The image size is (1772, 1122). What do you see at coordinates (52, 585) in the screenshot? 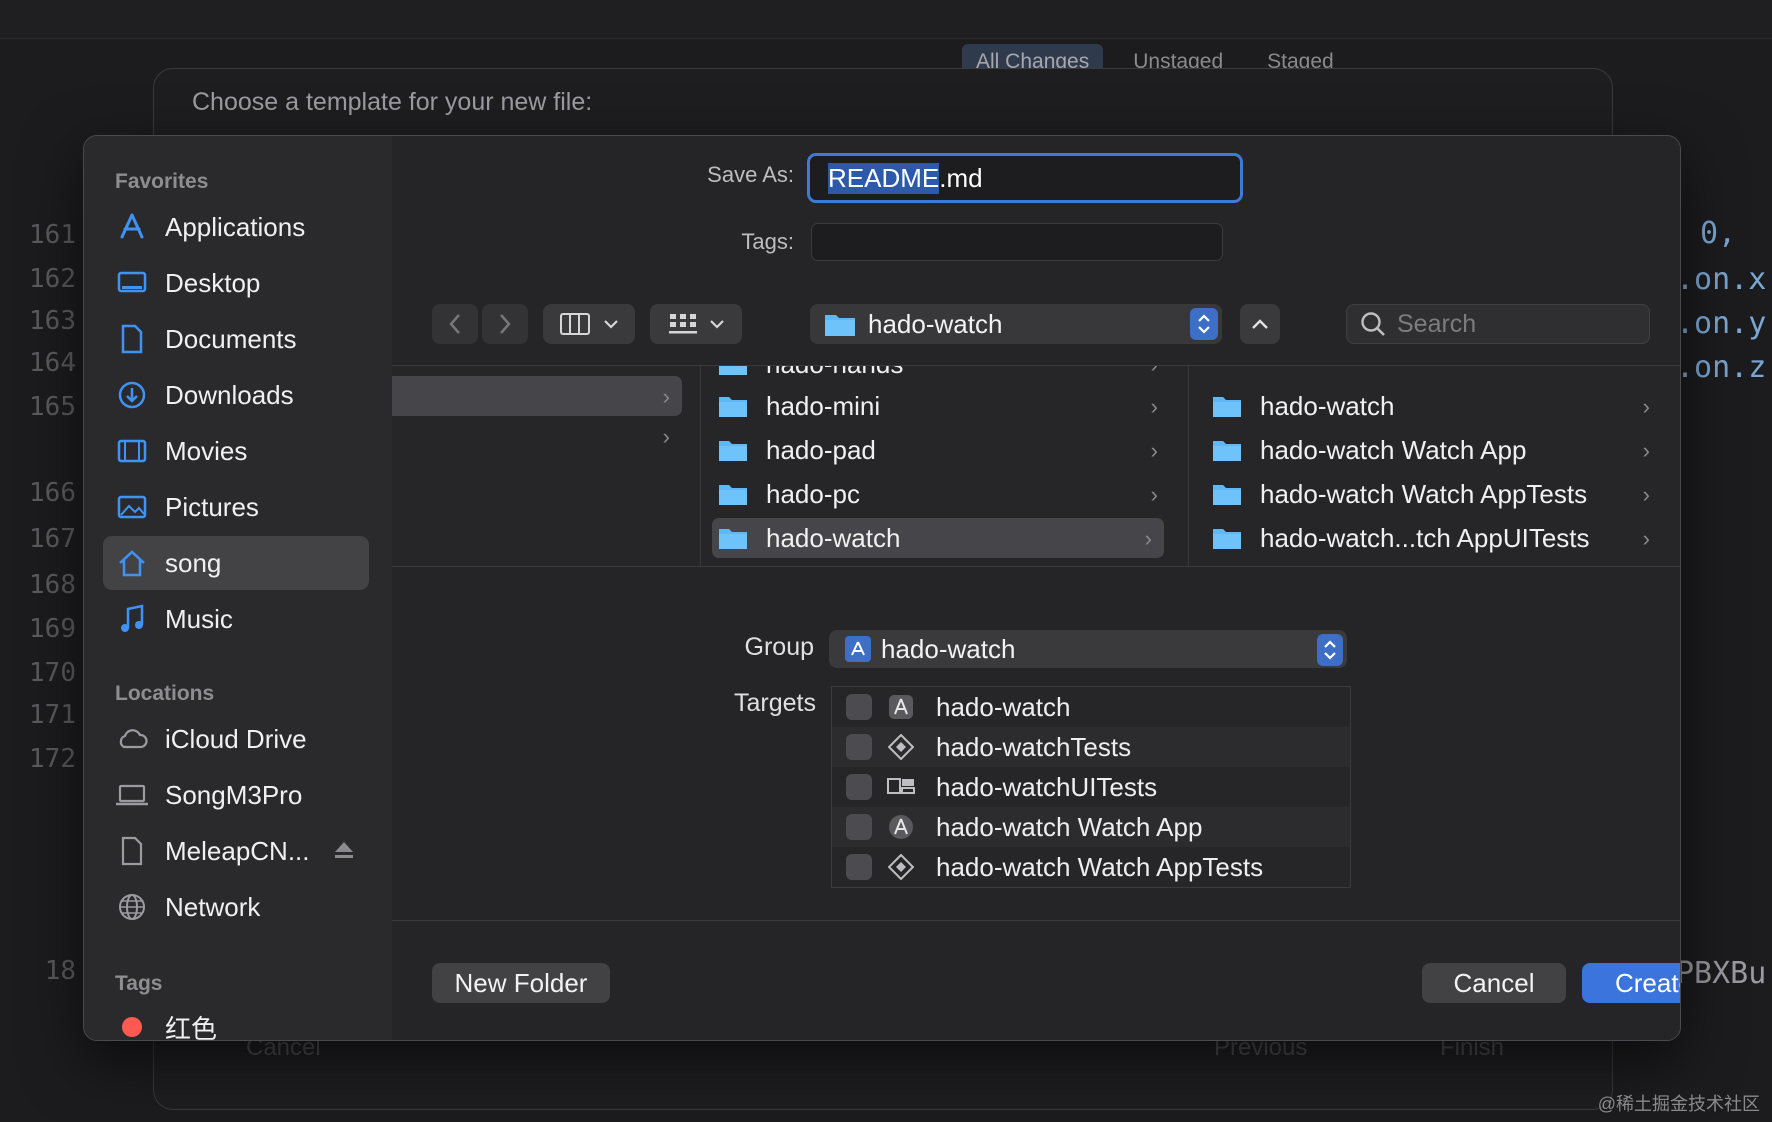
I see `line-number: 168` at bounding box center [52, 585].